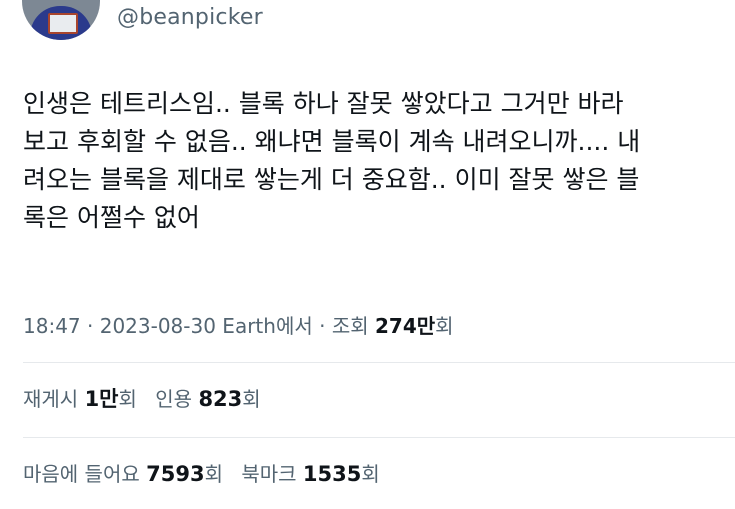  Describe the element at coordinates (127, 399) in the screenshot. I see `retweets-unit: 회` at that location.